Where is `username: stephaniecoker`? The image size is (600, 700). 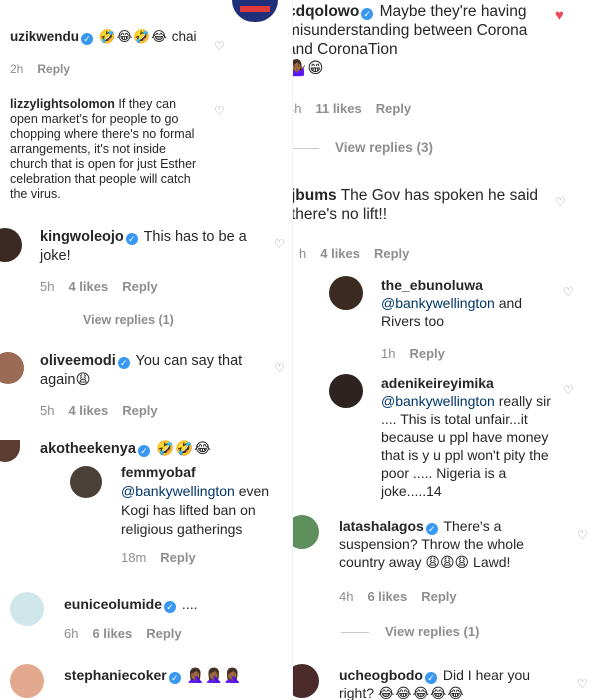 username: stephaniecoker is located at coordinates (115, 675).